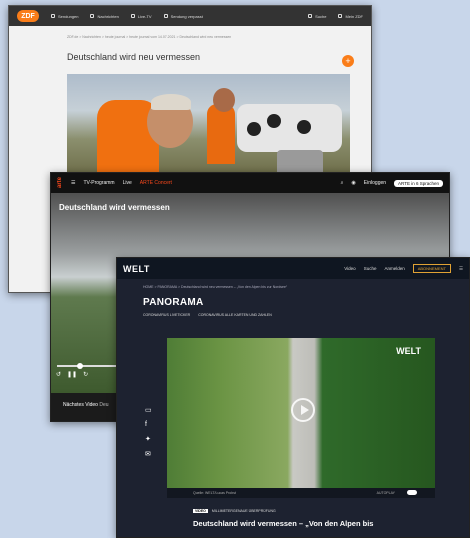 This screenshot has width=470, height=538. I want to click on abo-button: ABONNEMENT, so click(431, 268).